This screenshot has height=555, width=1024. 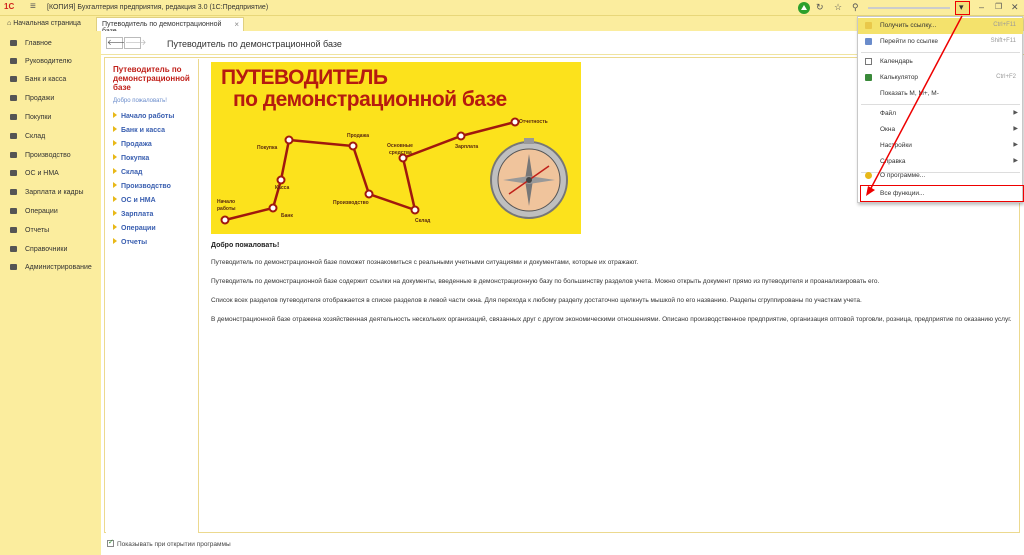 I want to click on sidebar-item-bank: Банк и касса, so click(x=50, y=79).